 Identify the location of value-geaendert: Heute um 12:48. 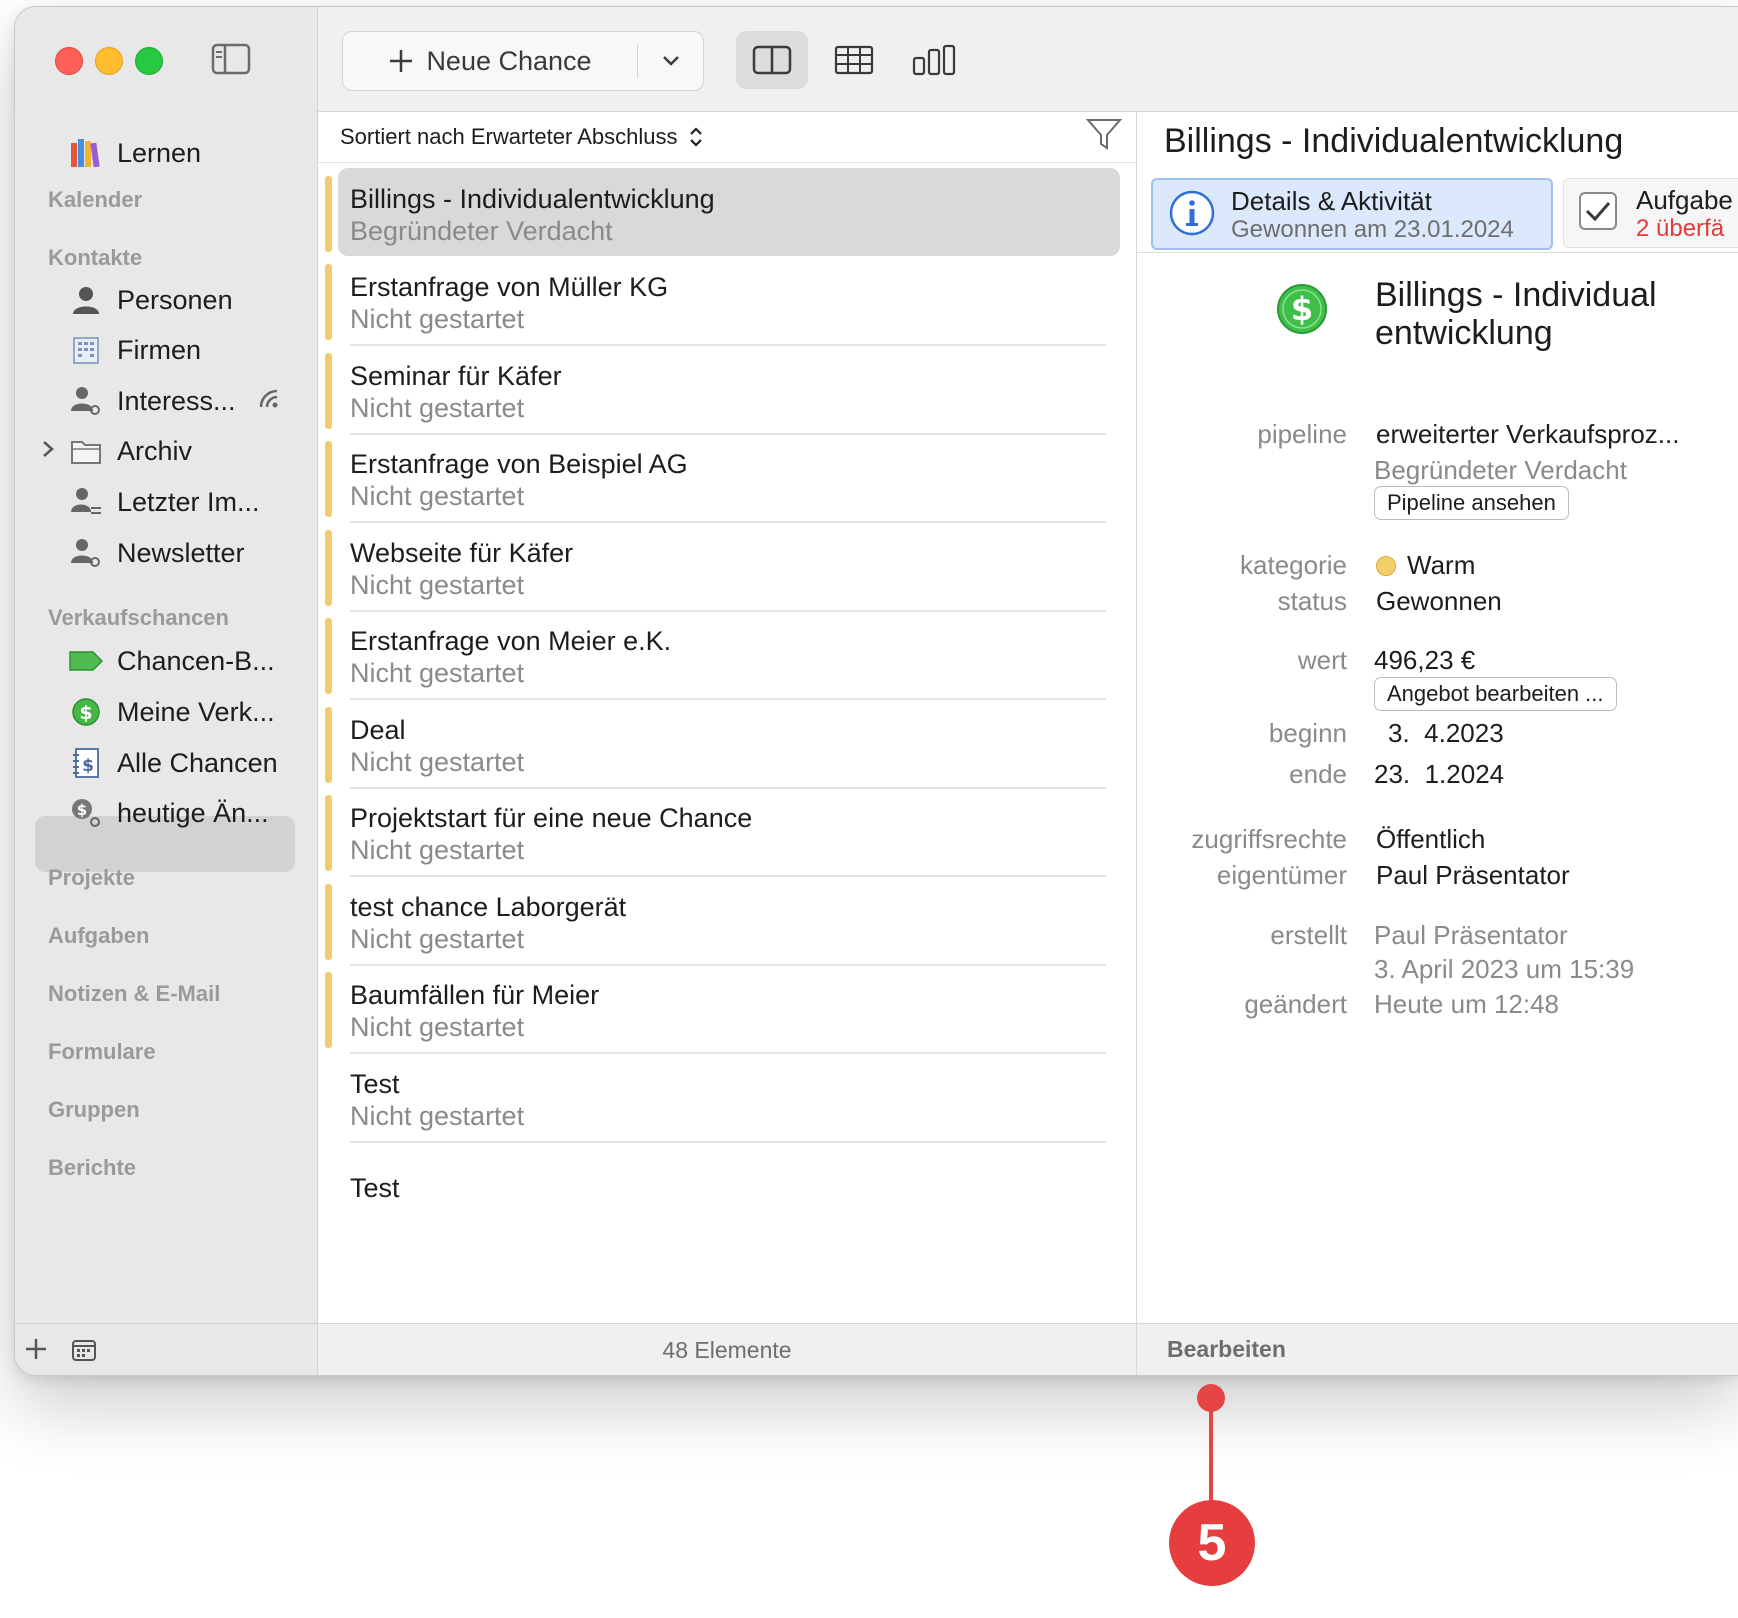
(1467, 1004).